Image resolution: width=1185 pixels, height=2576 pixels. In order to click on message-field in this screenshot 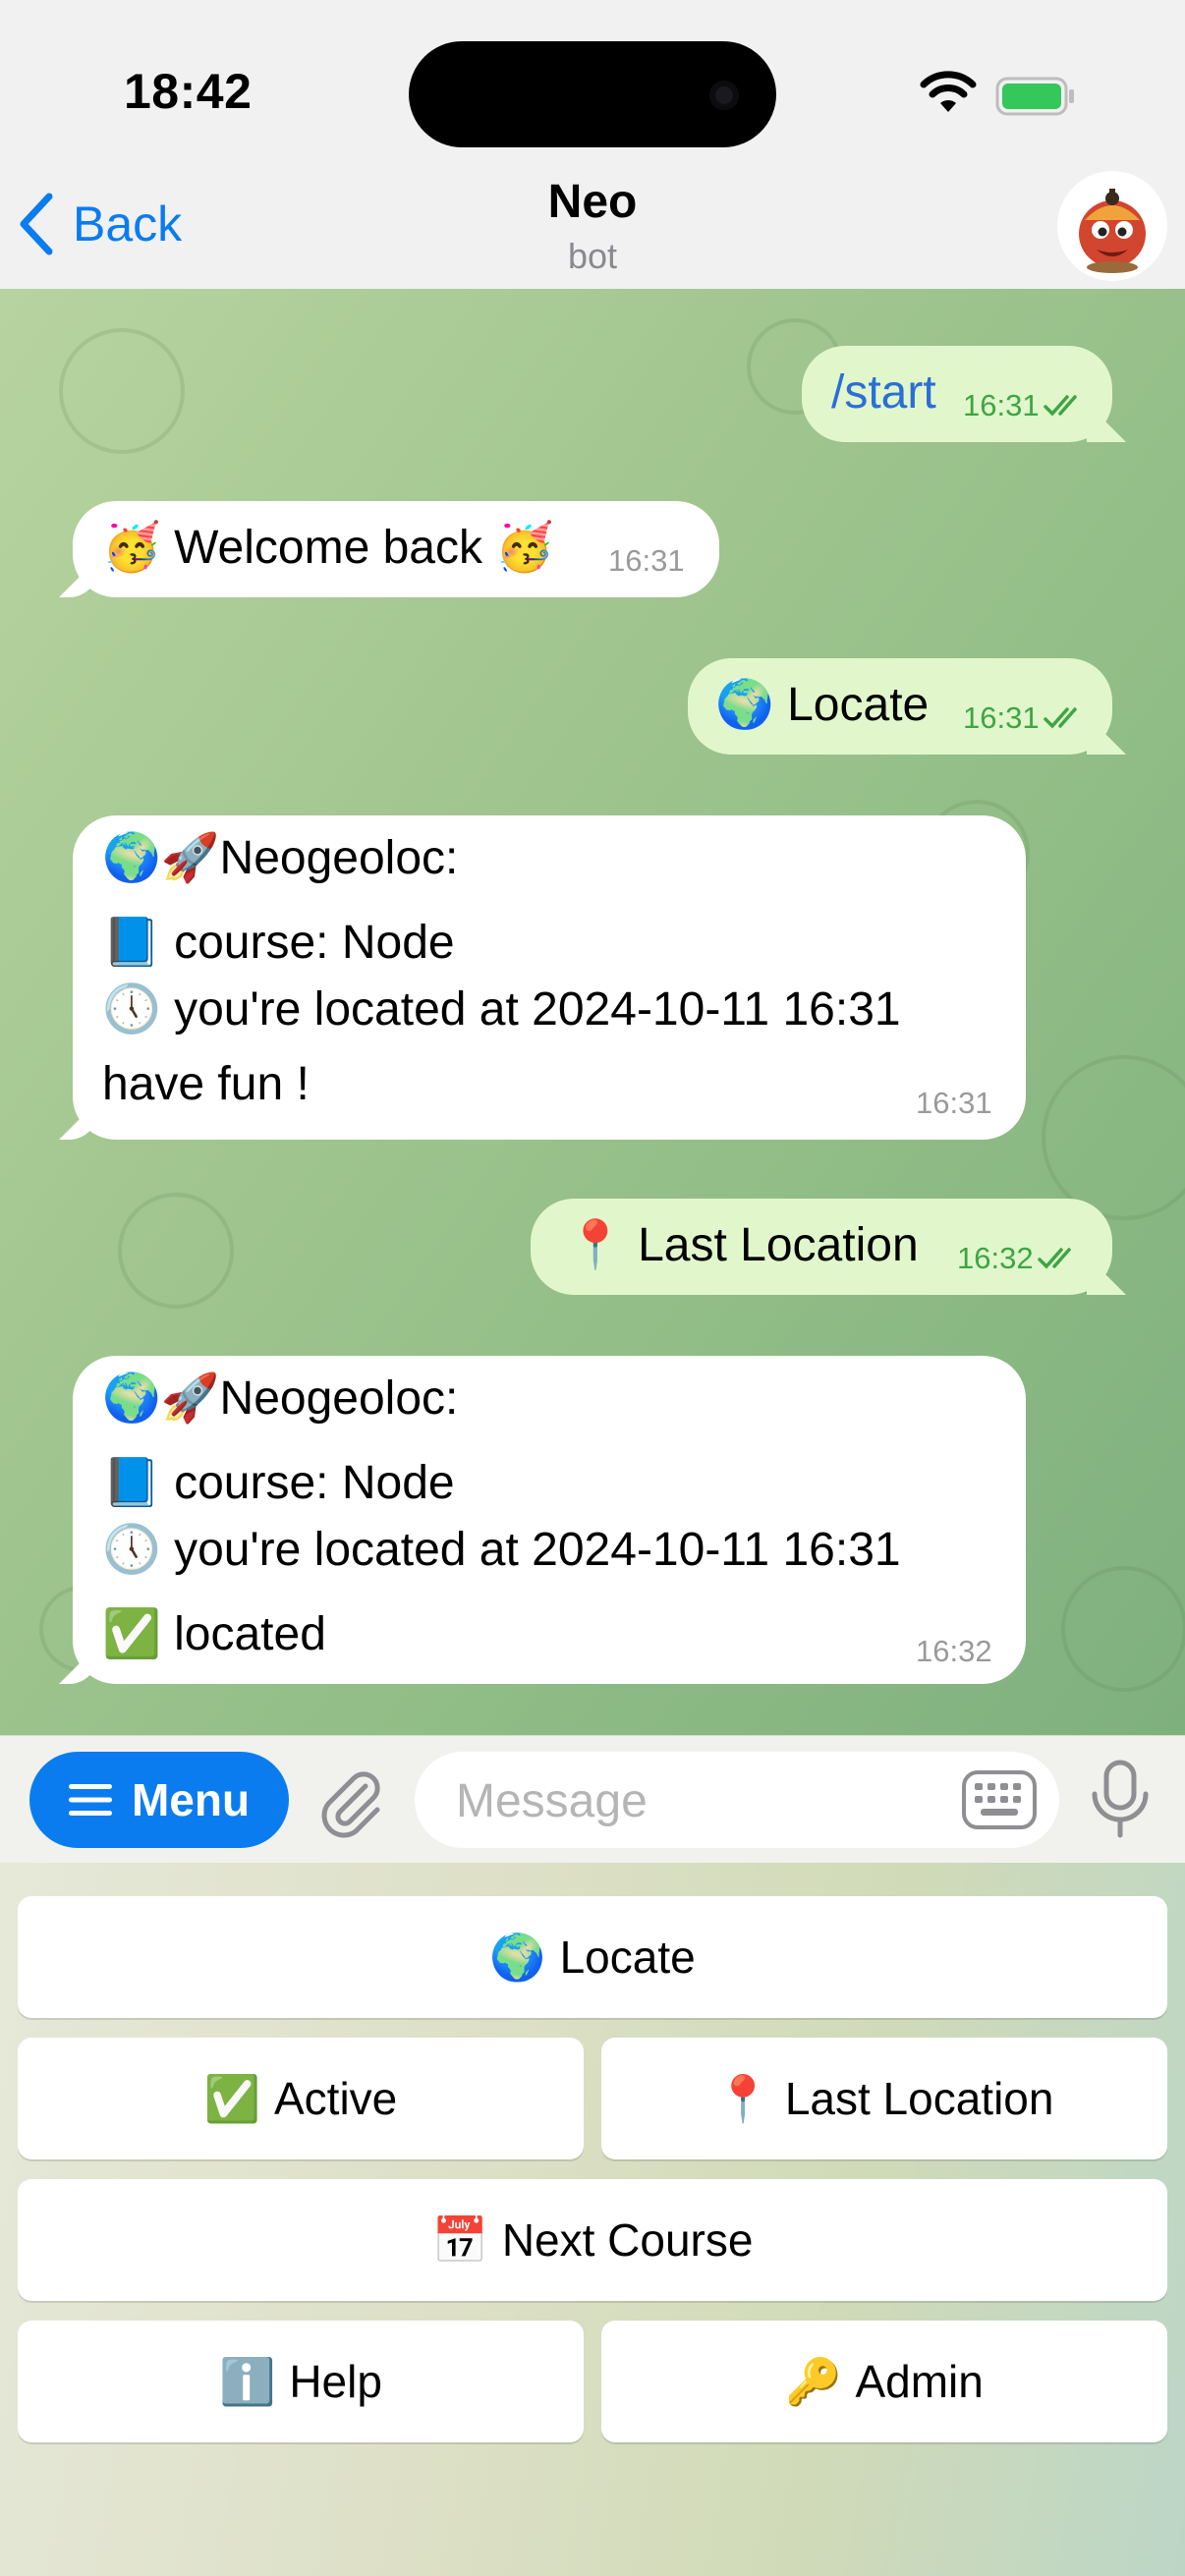, I will do `click(737, 1801)`.